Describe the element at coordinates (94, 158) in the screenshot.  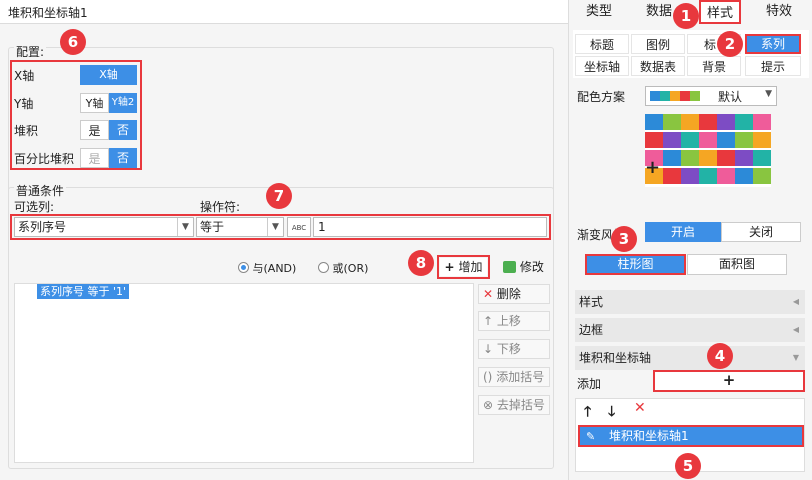
I see `percent-stack-yes-option: 是` at that location.